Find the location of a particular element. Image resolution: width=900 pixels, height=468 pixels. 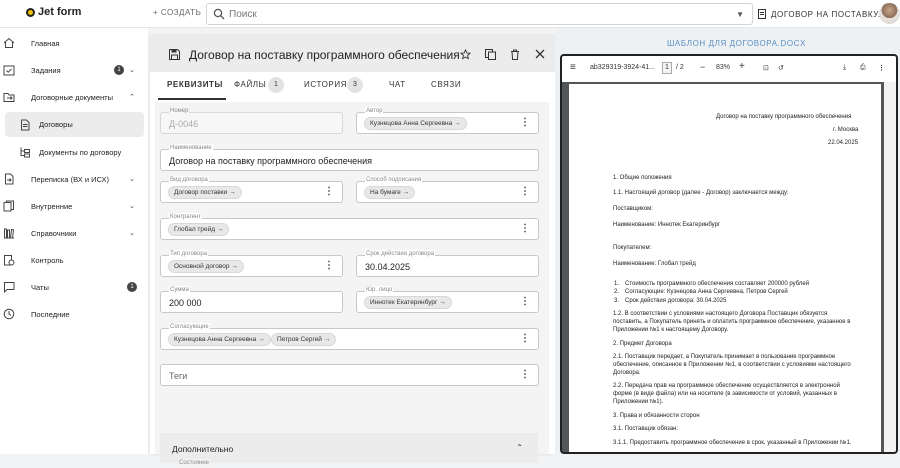

tab-details: РЕКВИЗИТЫ is located at coordinates (195, 84).